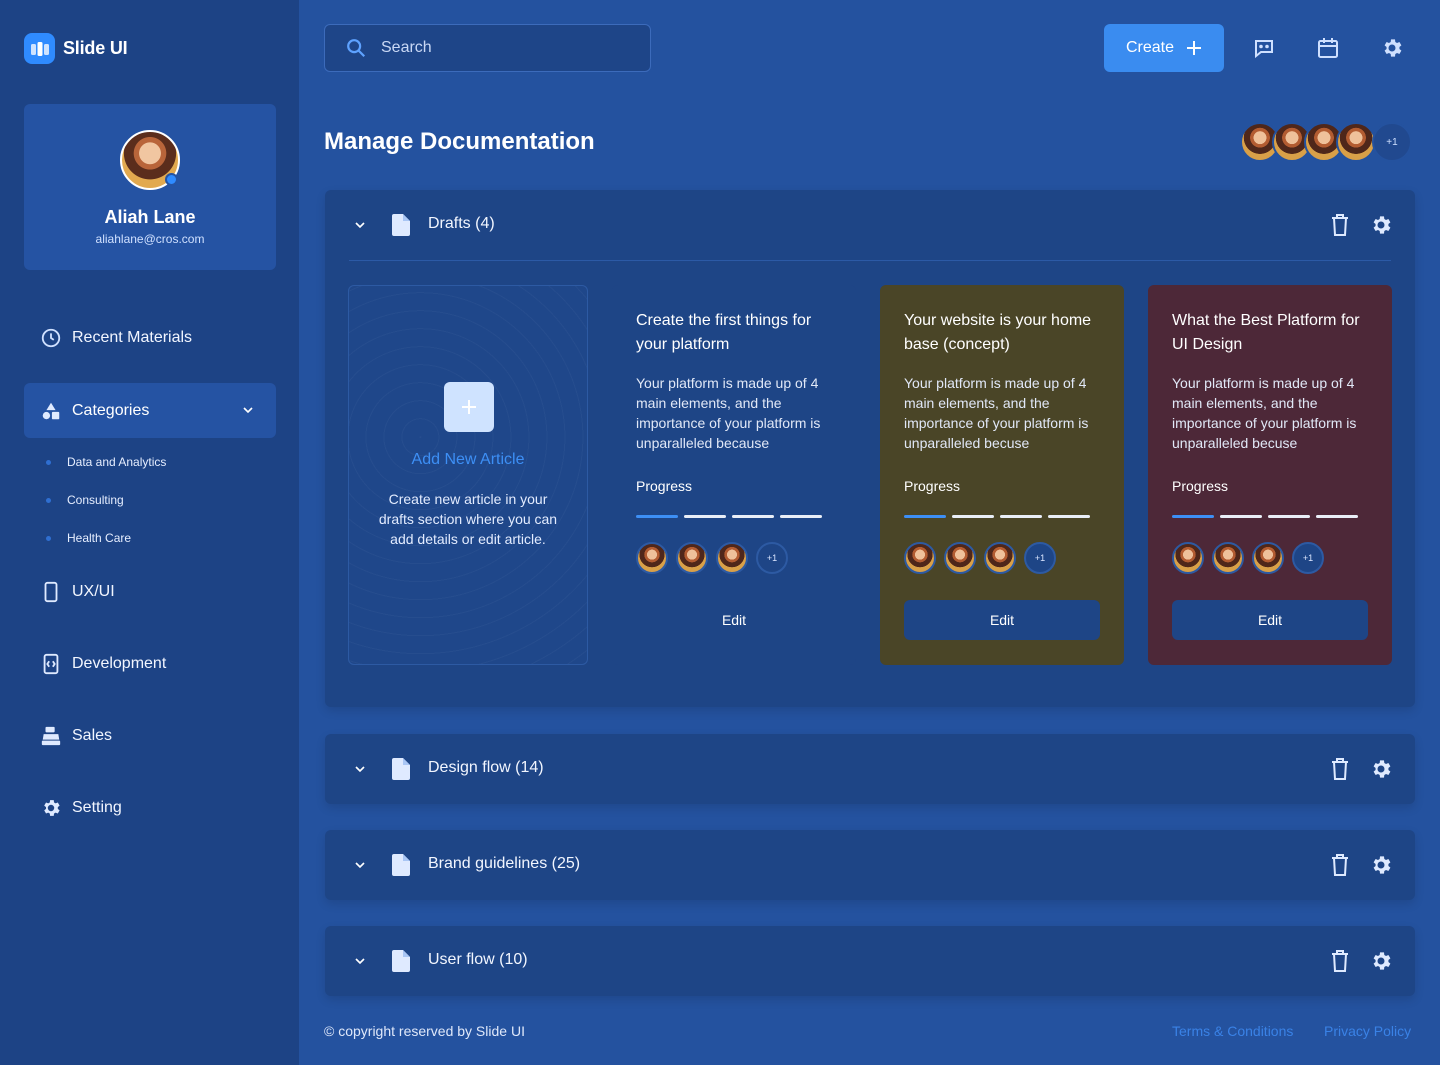 Image resolution: width=1440 pixels, height=1065 pixels. What do you see at coordinates (461, 223) in the screenshot?
I see `section-title: Drafts (4)` at bounding box center [461, 223].